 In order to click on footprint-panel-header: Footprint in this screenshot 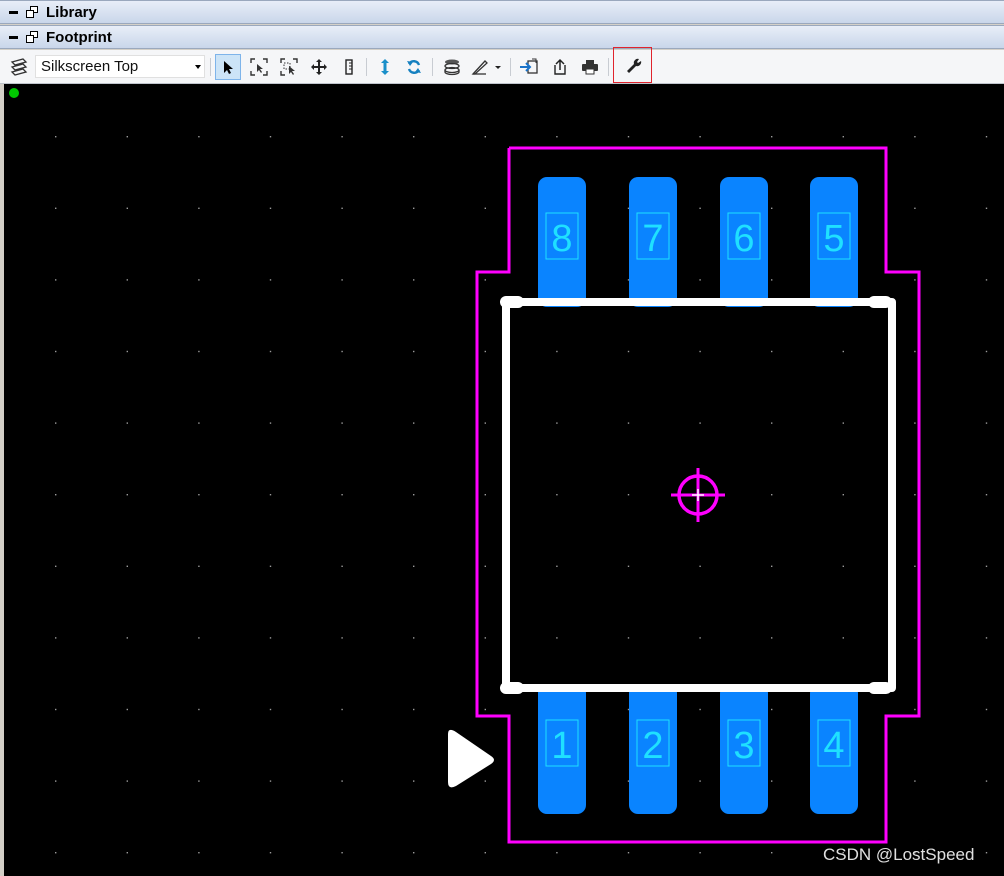, I will do `click(502, 37)`.